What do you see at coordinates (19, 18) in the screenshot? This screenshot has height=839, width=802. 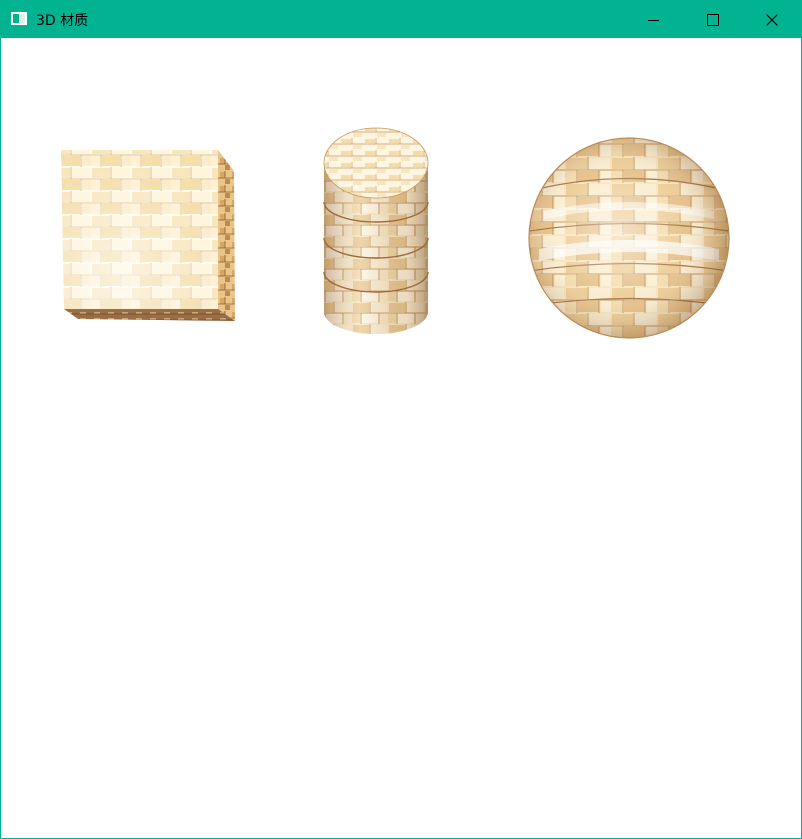 I see `app-icon` at bounding box center [19, 18].